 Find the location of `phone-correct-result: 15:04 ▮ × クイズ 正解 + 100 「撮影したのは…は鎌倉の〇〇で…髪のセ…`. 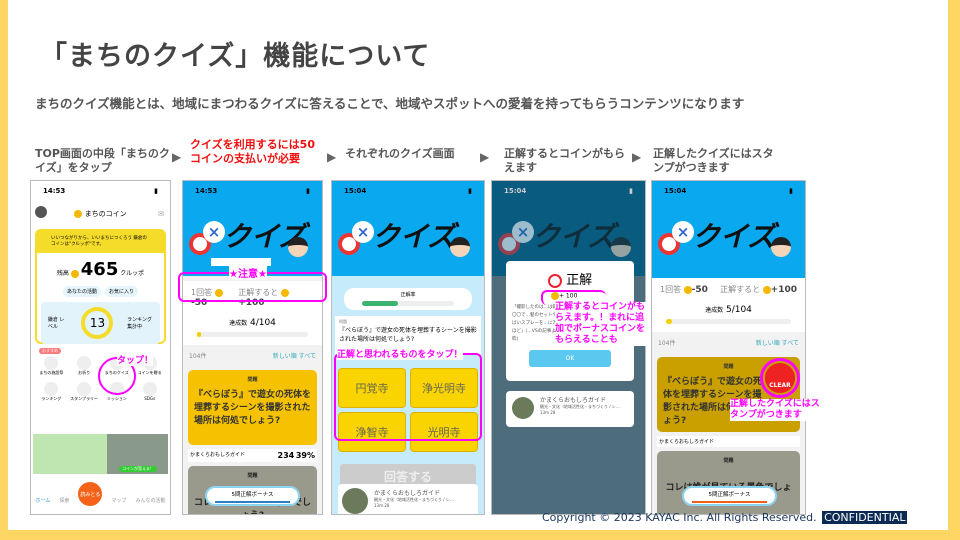

phone-correct-result: 15:04 ▮ × クイズ 正解 + 100 「撮影したのは…は鎌倉の〇〇で…髪のセ… is located at coordinates (568, 347).